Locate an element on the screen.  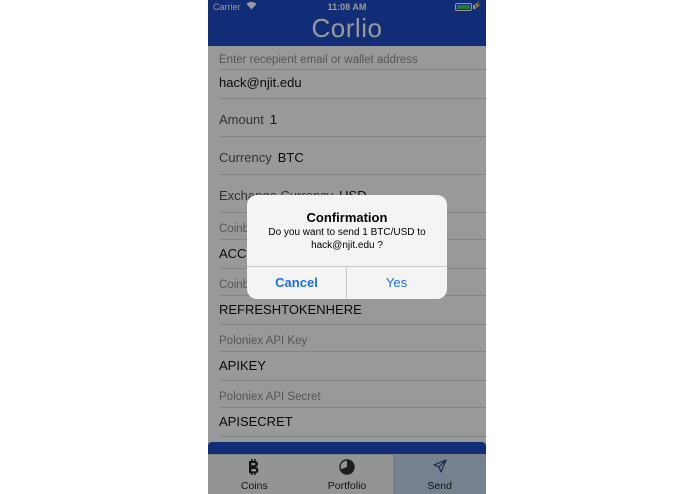
alert-title: Confirmation is located at coordinates (347, 217).